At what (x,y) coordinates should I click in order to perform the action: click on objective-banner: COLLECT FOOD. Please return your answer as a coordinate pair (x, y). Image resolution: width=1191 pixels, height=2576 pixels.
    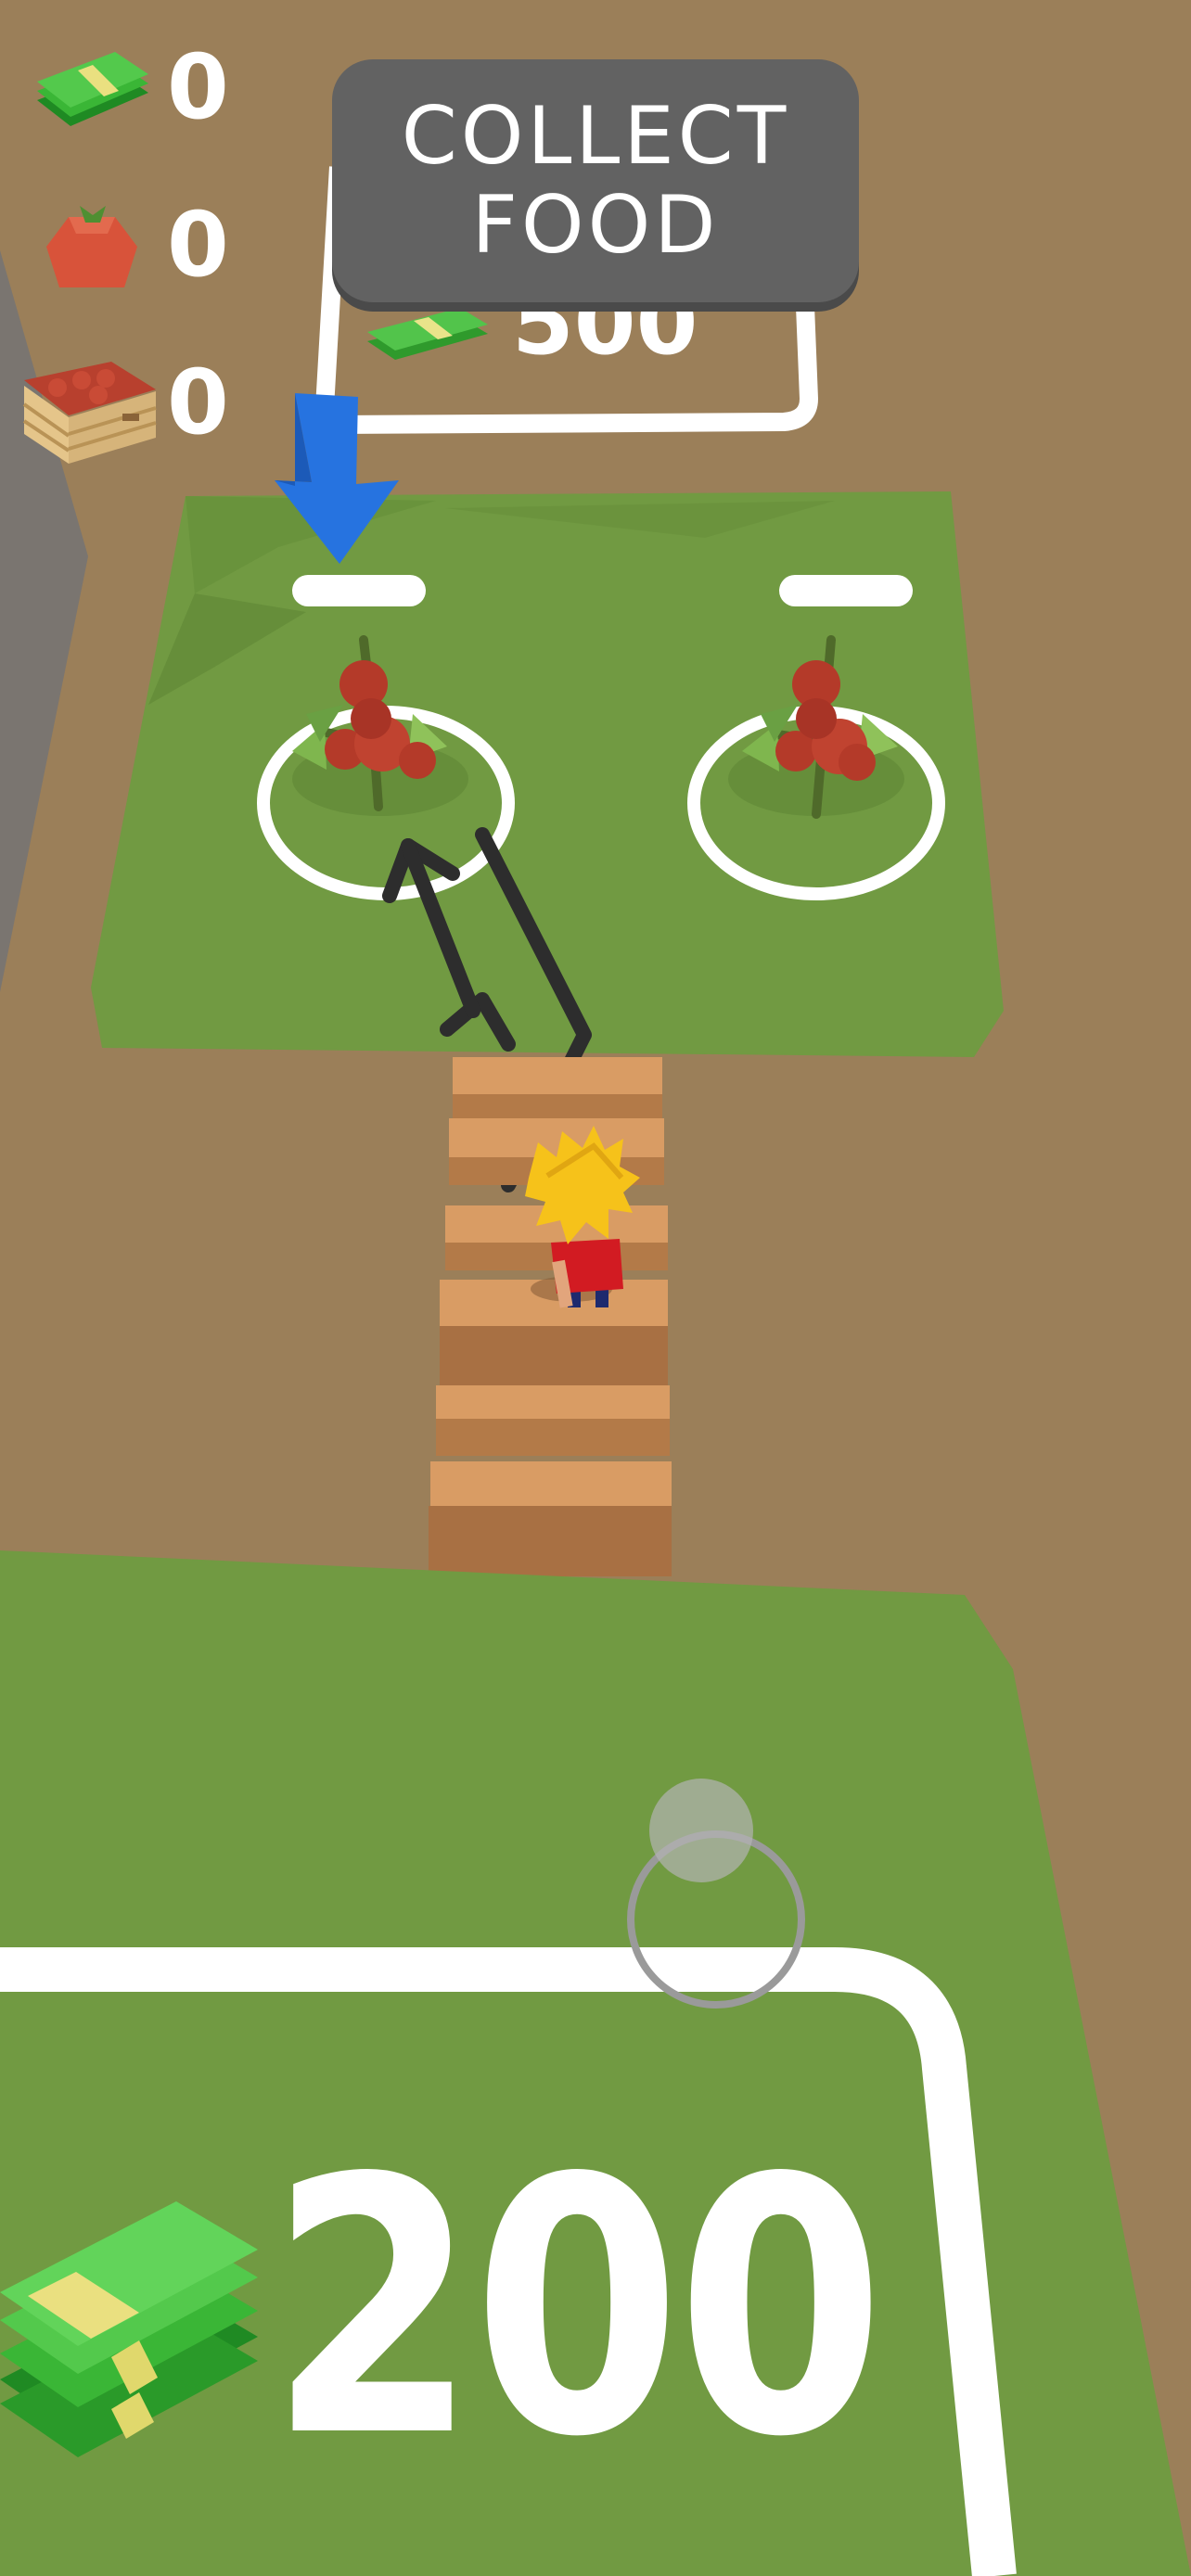
    Looking at the image, I should click on (595, 181).